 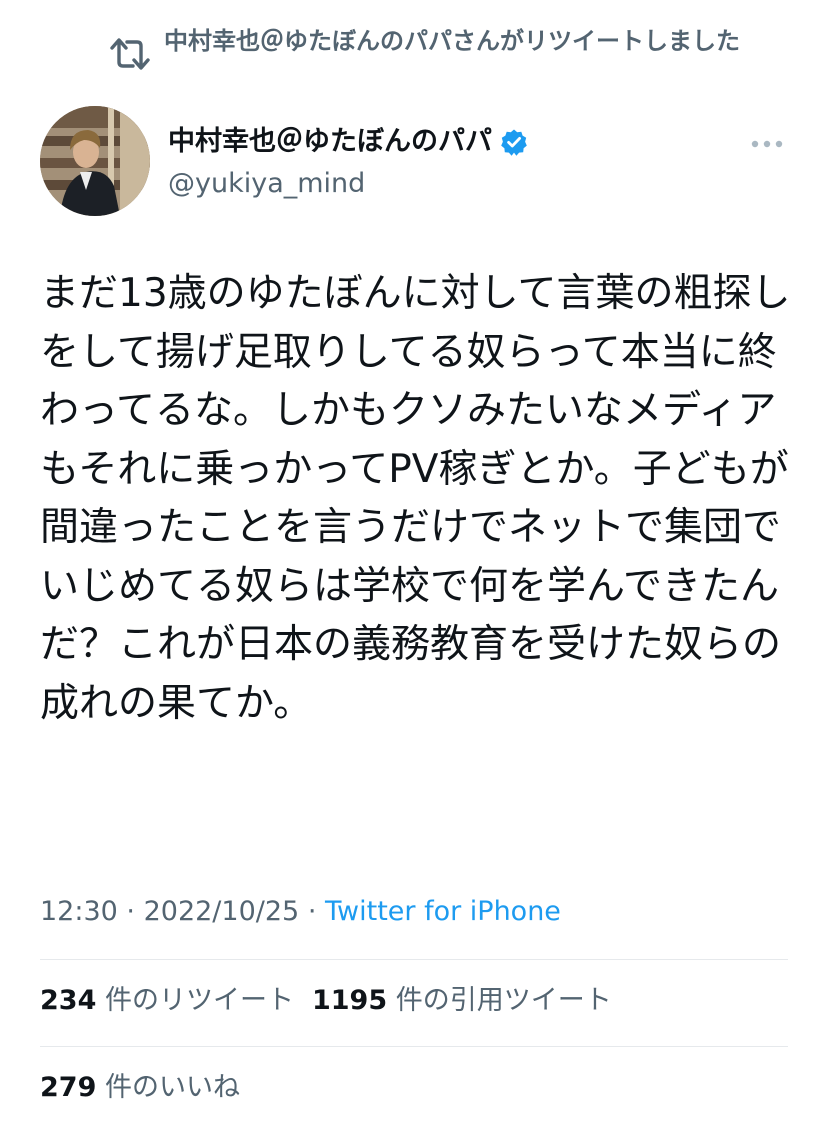 I want to click on quotes-count: 1195, so click(x=349, y=1000).